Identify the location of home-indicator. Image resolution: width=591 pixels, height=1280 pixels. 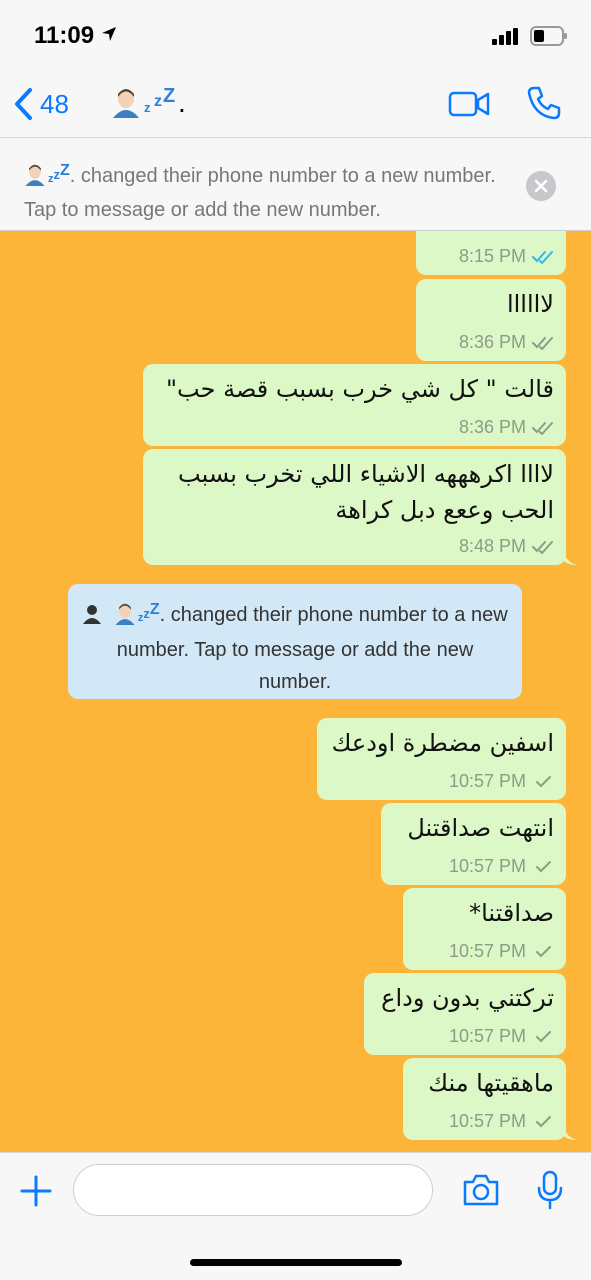
(296, 1262).